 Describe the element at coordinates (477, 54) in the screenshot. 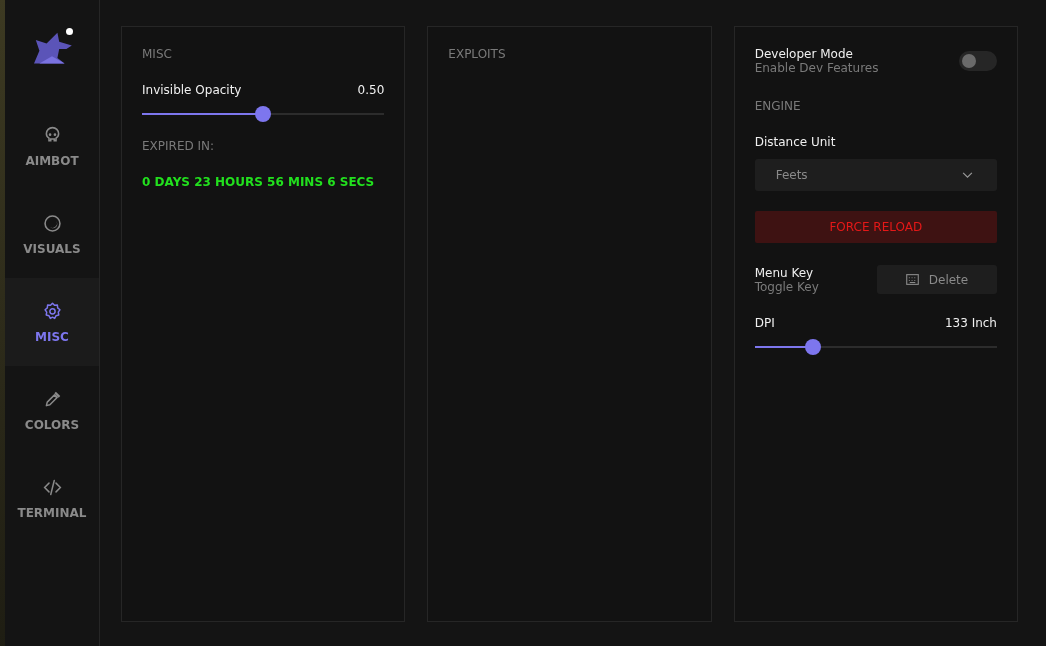

I see `section-heading: EXPLOITS` at that location.